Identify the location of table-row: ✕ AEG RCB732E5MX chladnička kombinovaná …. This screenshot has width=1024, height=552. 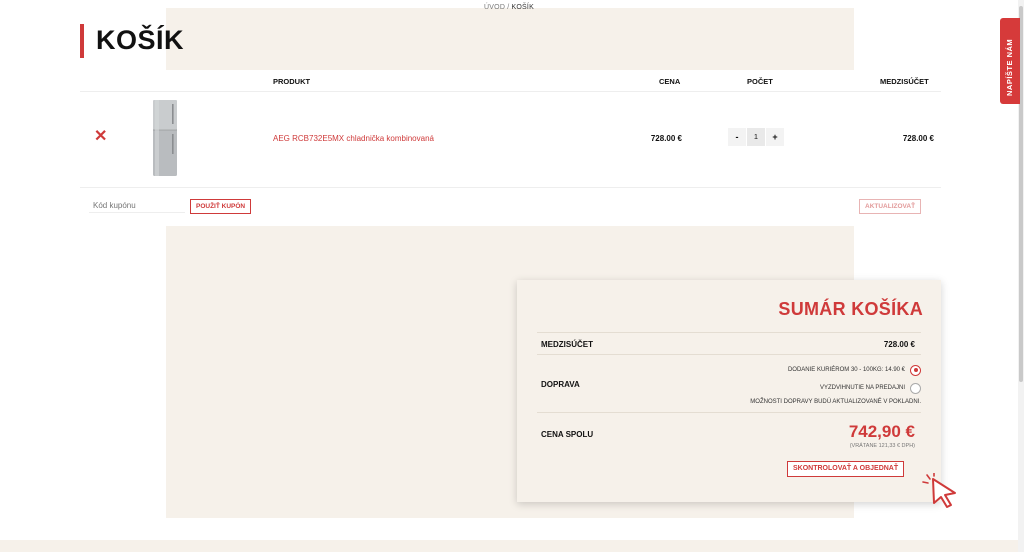
(510, 140).